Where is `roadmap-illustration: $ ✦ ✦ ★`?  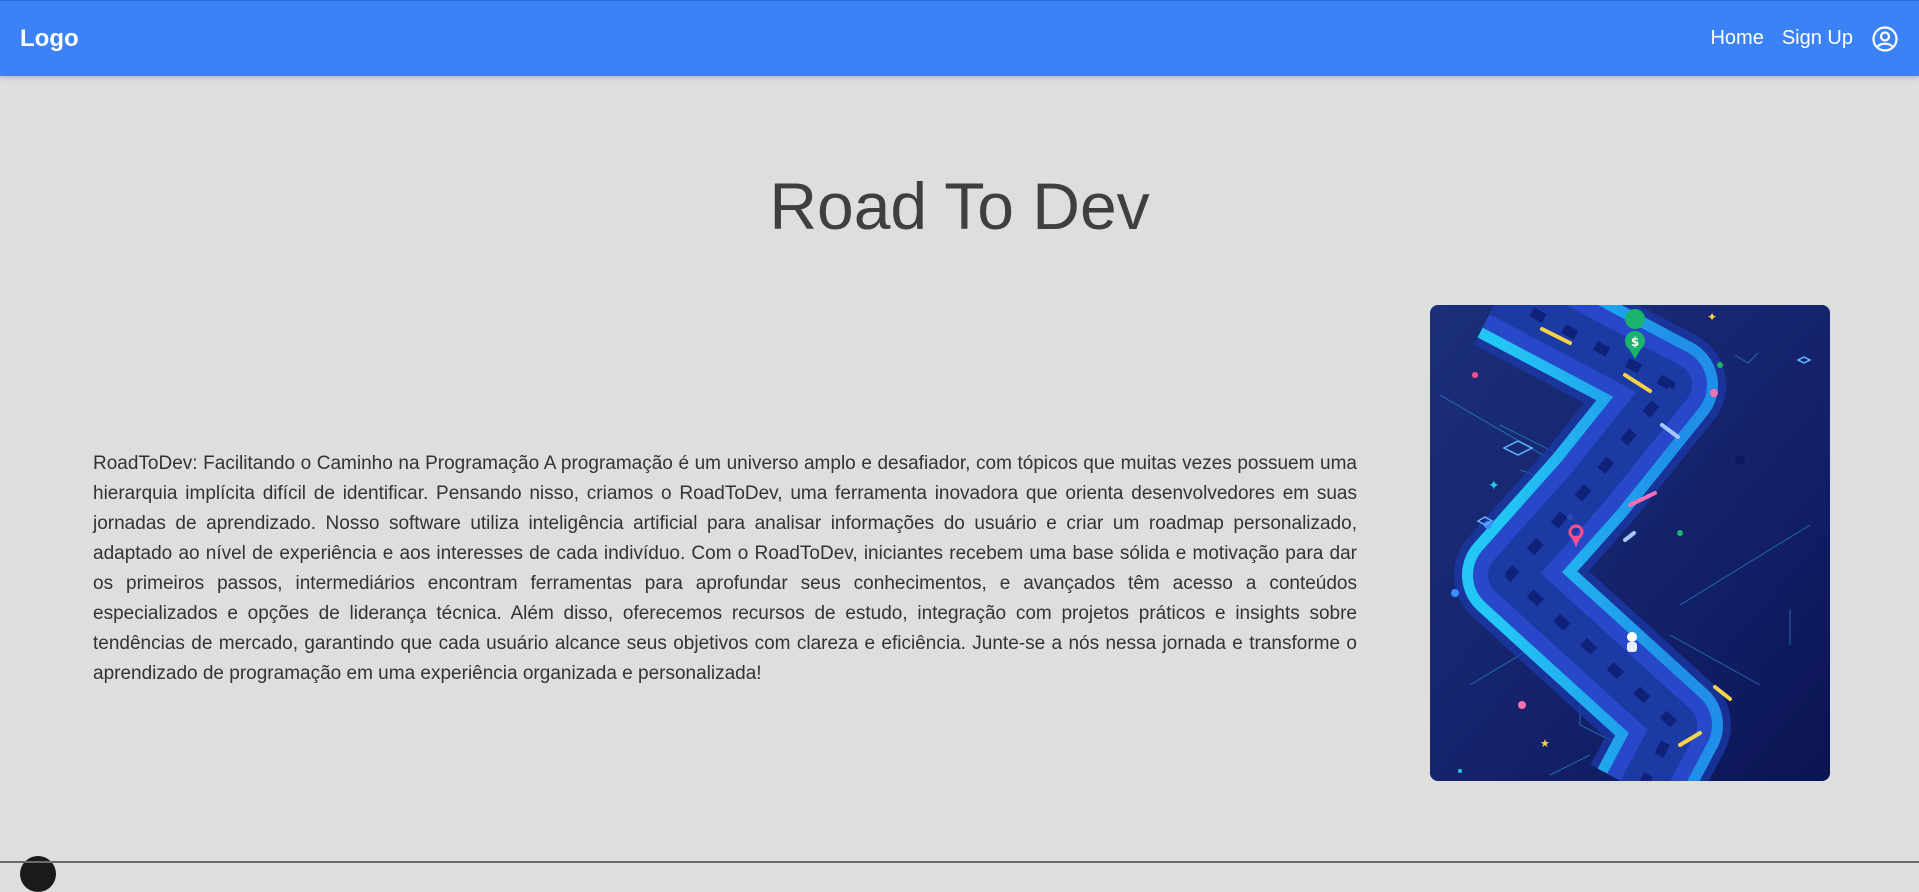
roadmap-illustration: $ ✦ ✦ ★ is located at coordinates (1630, 543).